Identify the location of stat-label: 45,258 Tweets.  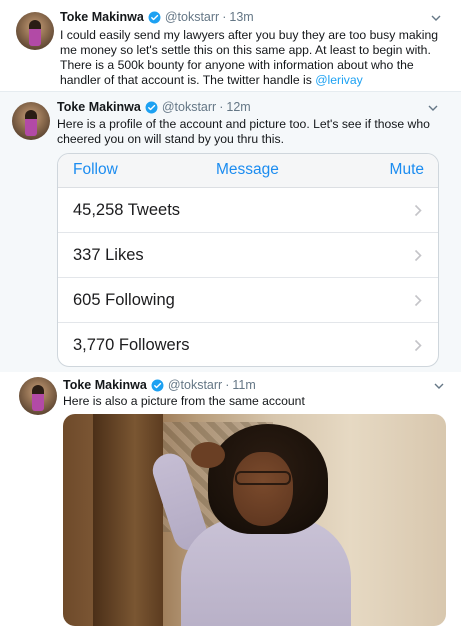
(127, 210).